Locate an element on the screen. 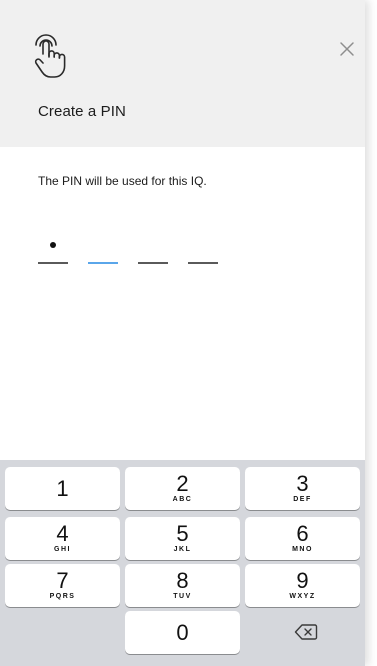  key-letters: JKL is located at coordinates (182, 549).